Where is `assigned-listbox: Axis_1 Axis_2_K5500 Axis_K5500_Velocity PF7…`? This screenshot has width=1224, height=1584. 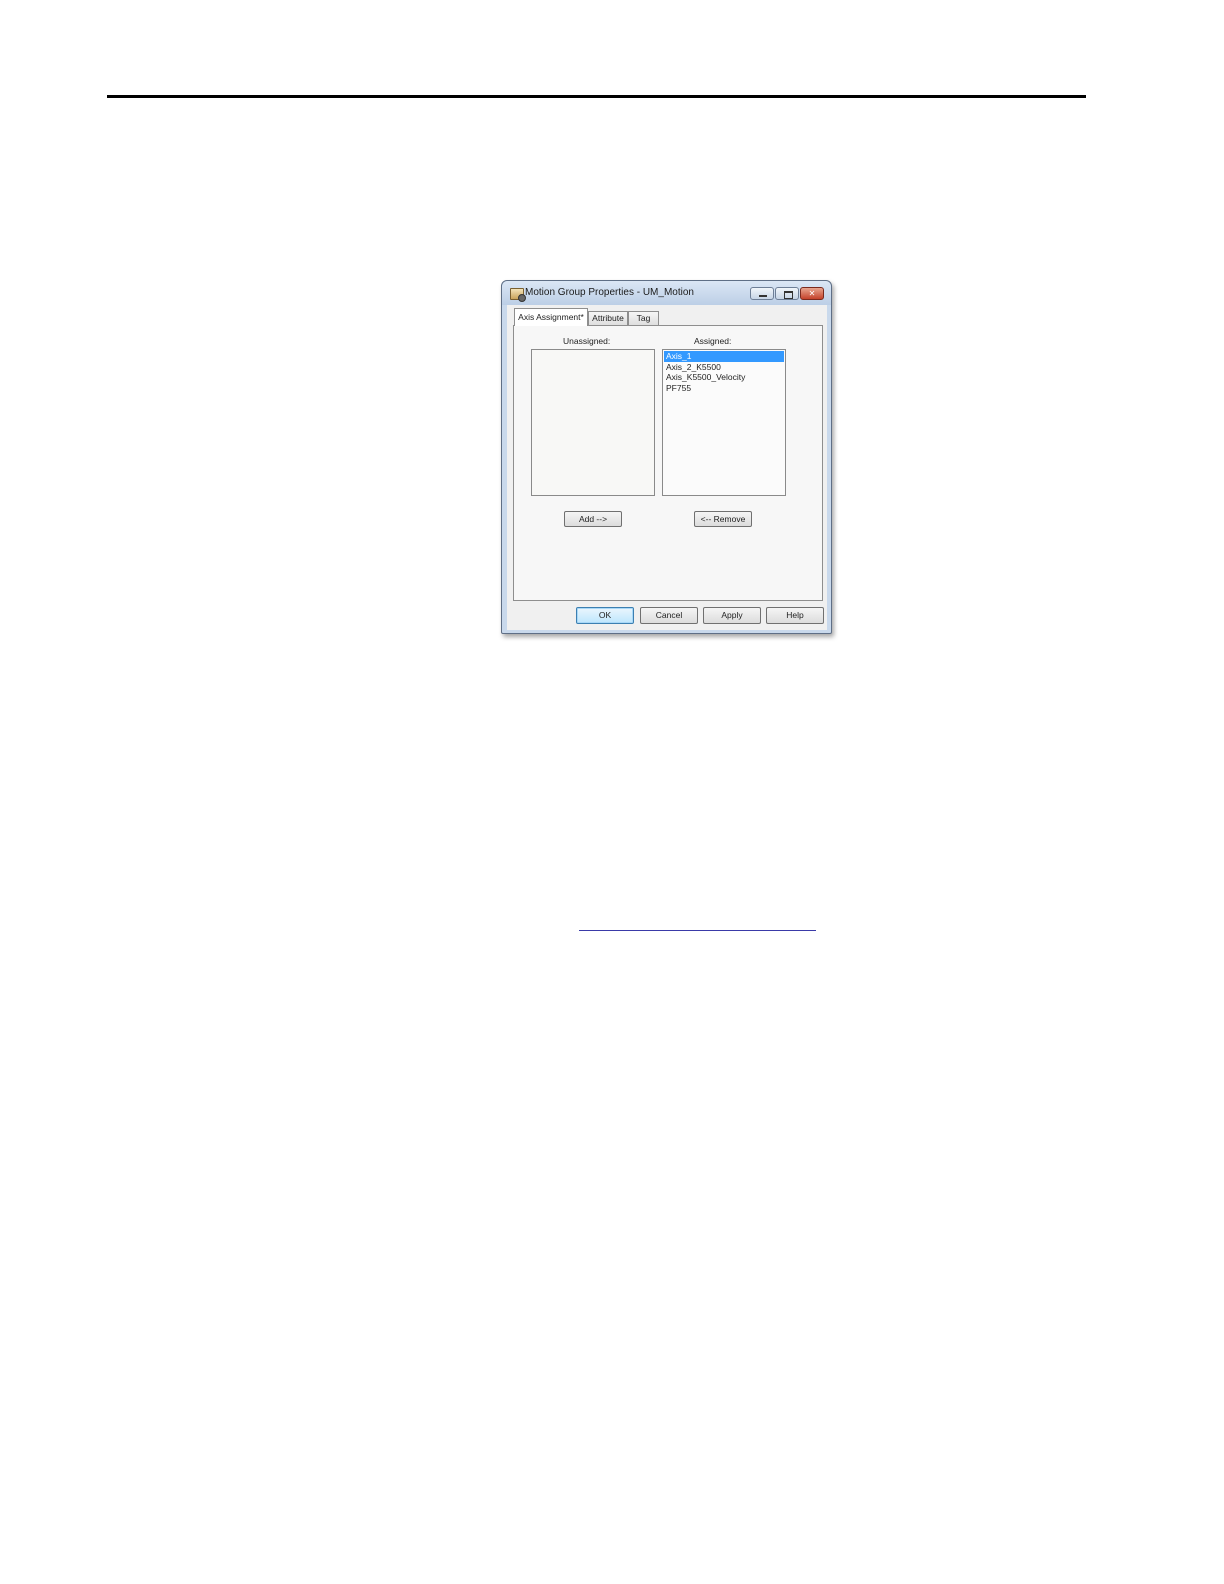
assigned-listbox: Axis_1 Axis_2_K5500 Axis_K5500_Velocity PF7… is located at coordinates (724, 422).